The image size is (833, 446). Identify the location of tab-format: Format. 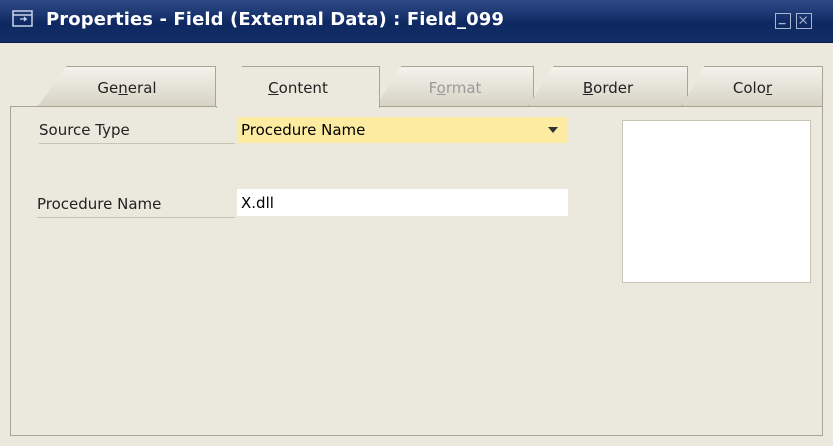
(455, 86).